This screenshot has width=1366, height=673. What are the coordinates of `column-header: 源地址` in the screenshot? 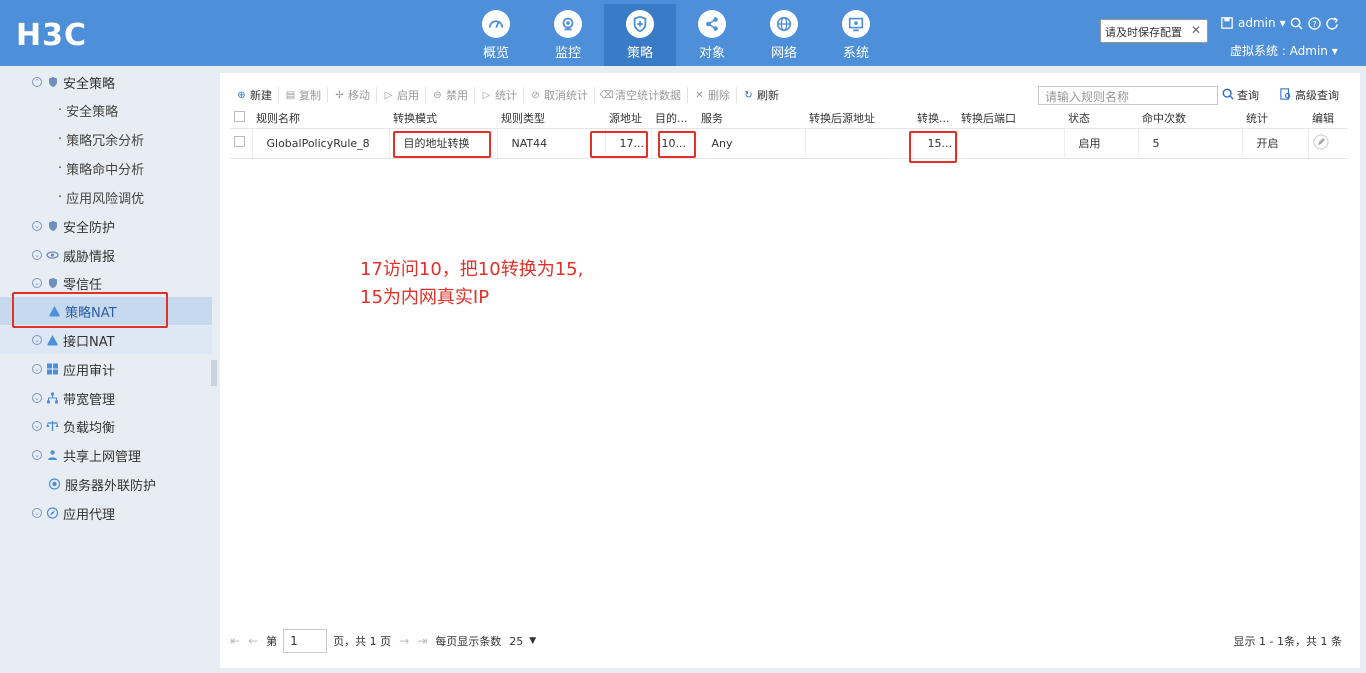 It's located at (628, 118).